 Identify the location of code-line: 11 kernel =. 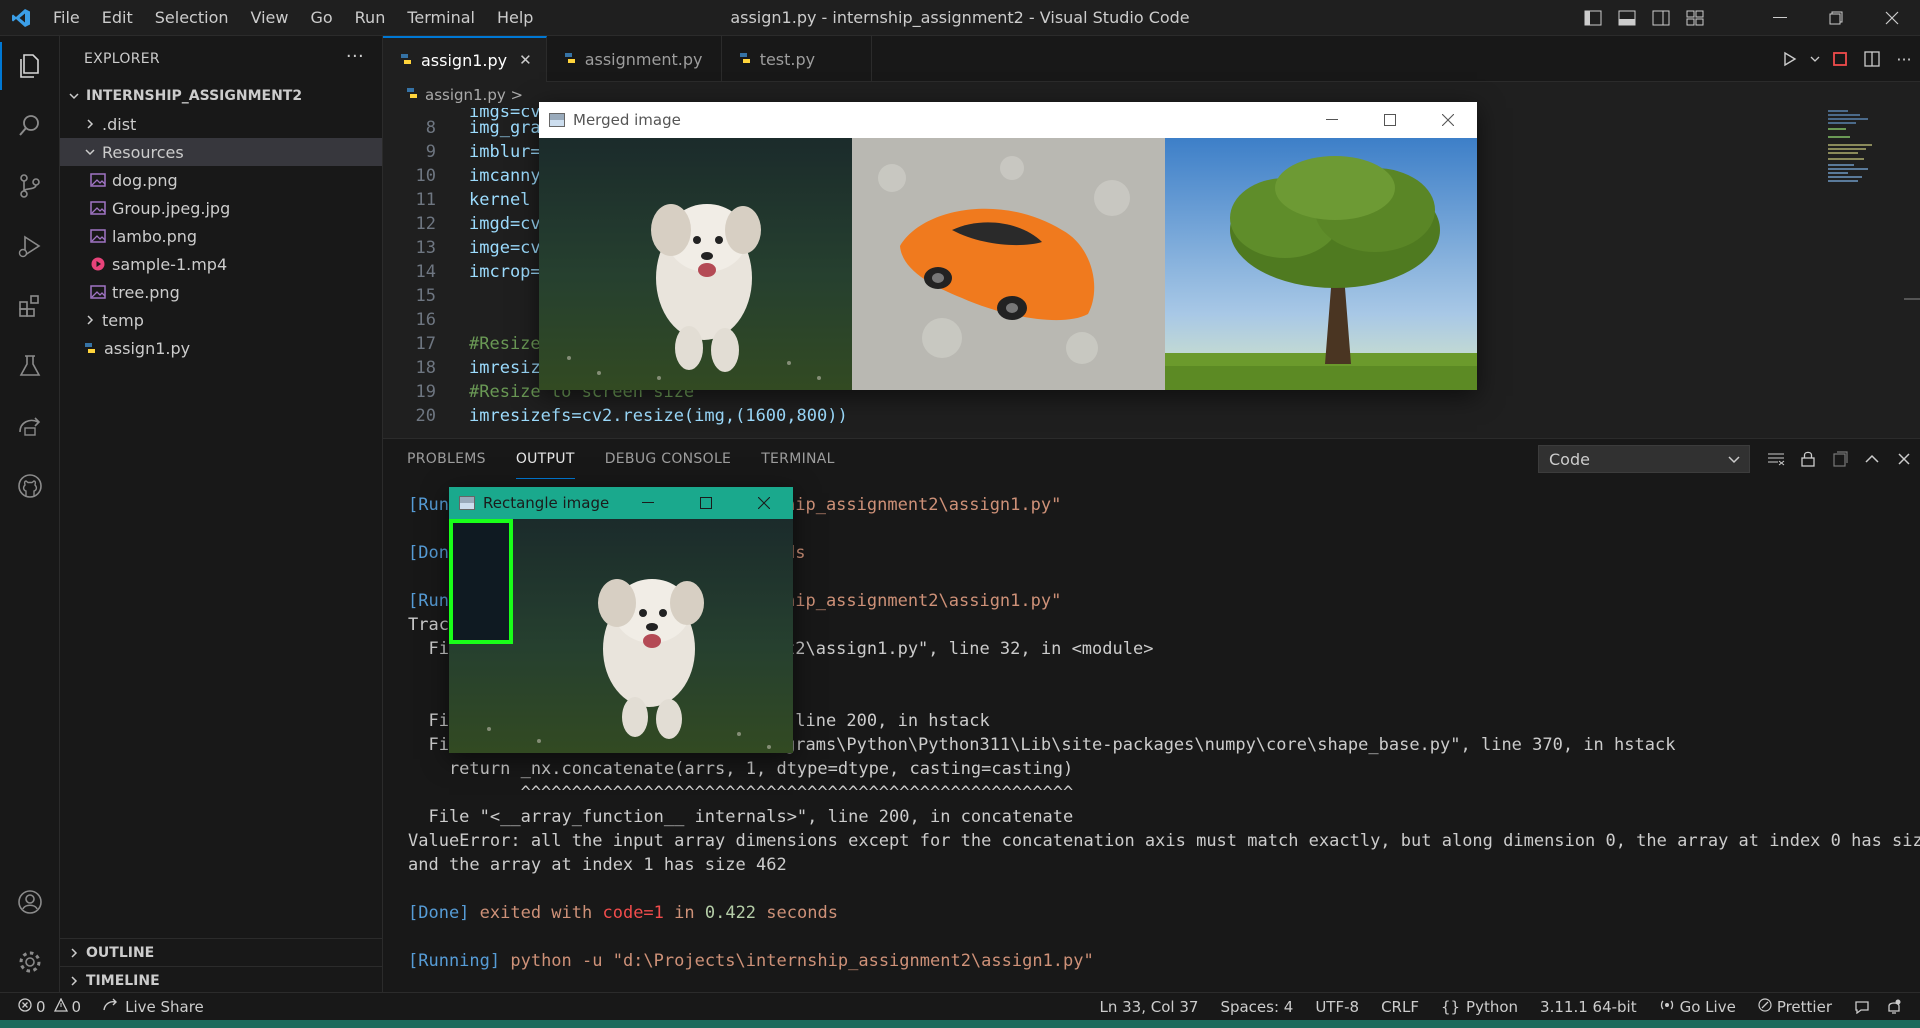
(483, 200).